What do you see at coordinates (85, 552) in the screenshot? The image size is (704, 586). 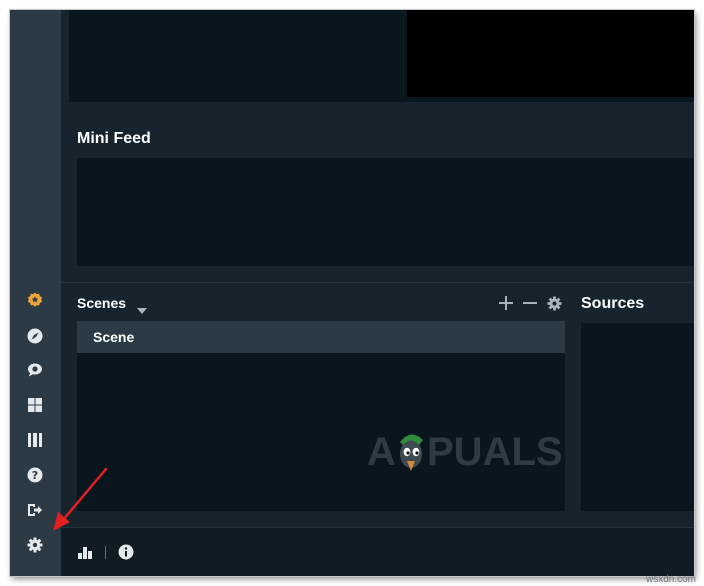 I see `stats-bar-chart-icon` at bounding box center [85, 552].